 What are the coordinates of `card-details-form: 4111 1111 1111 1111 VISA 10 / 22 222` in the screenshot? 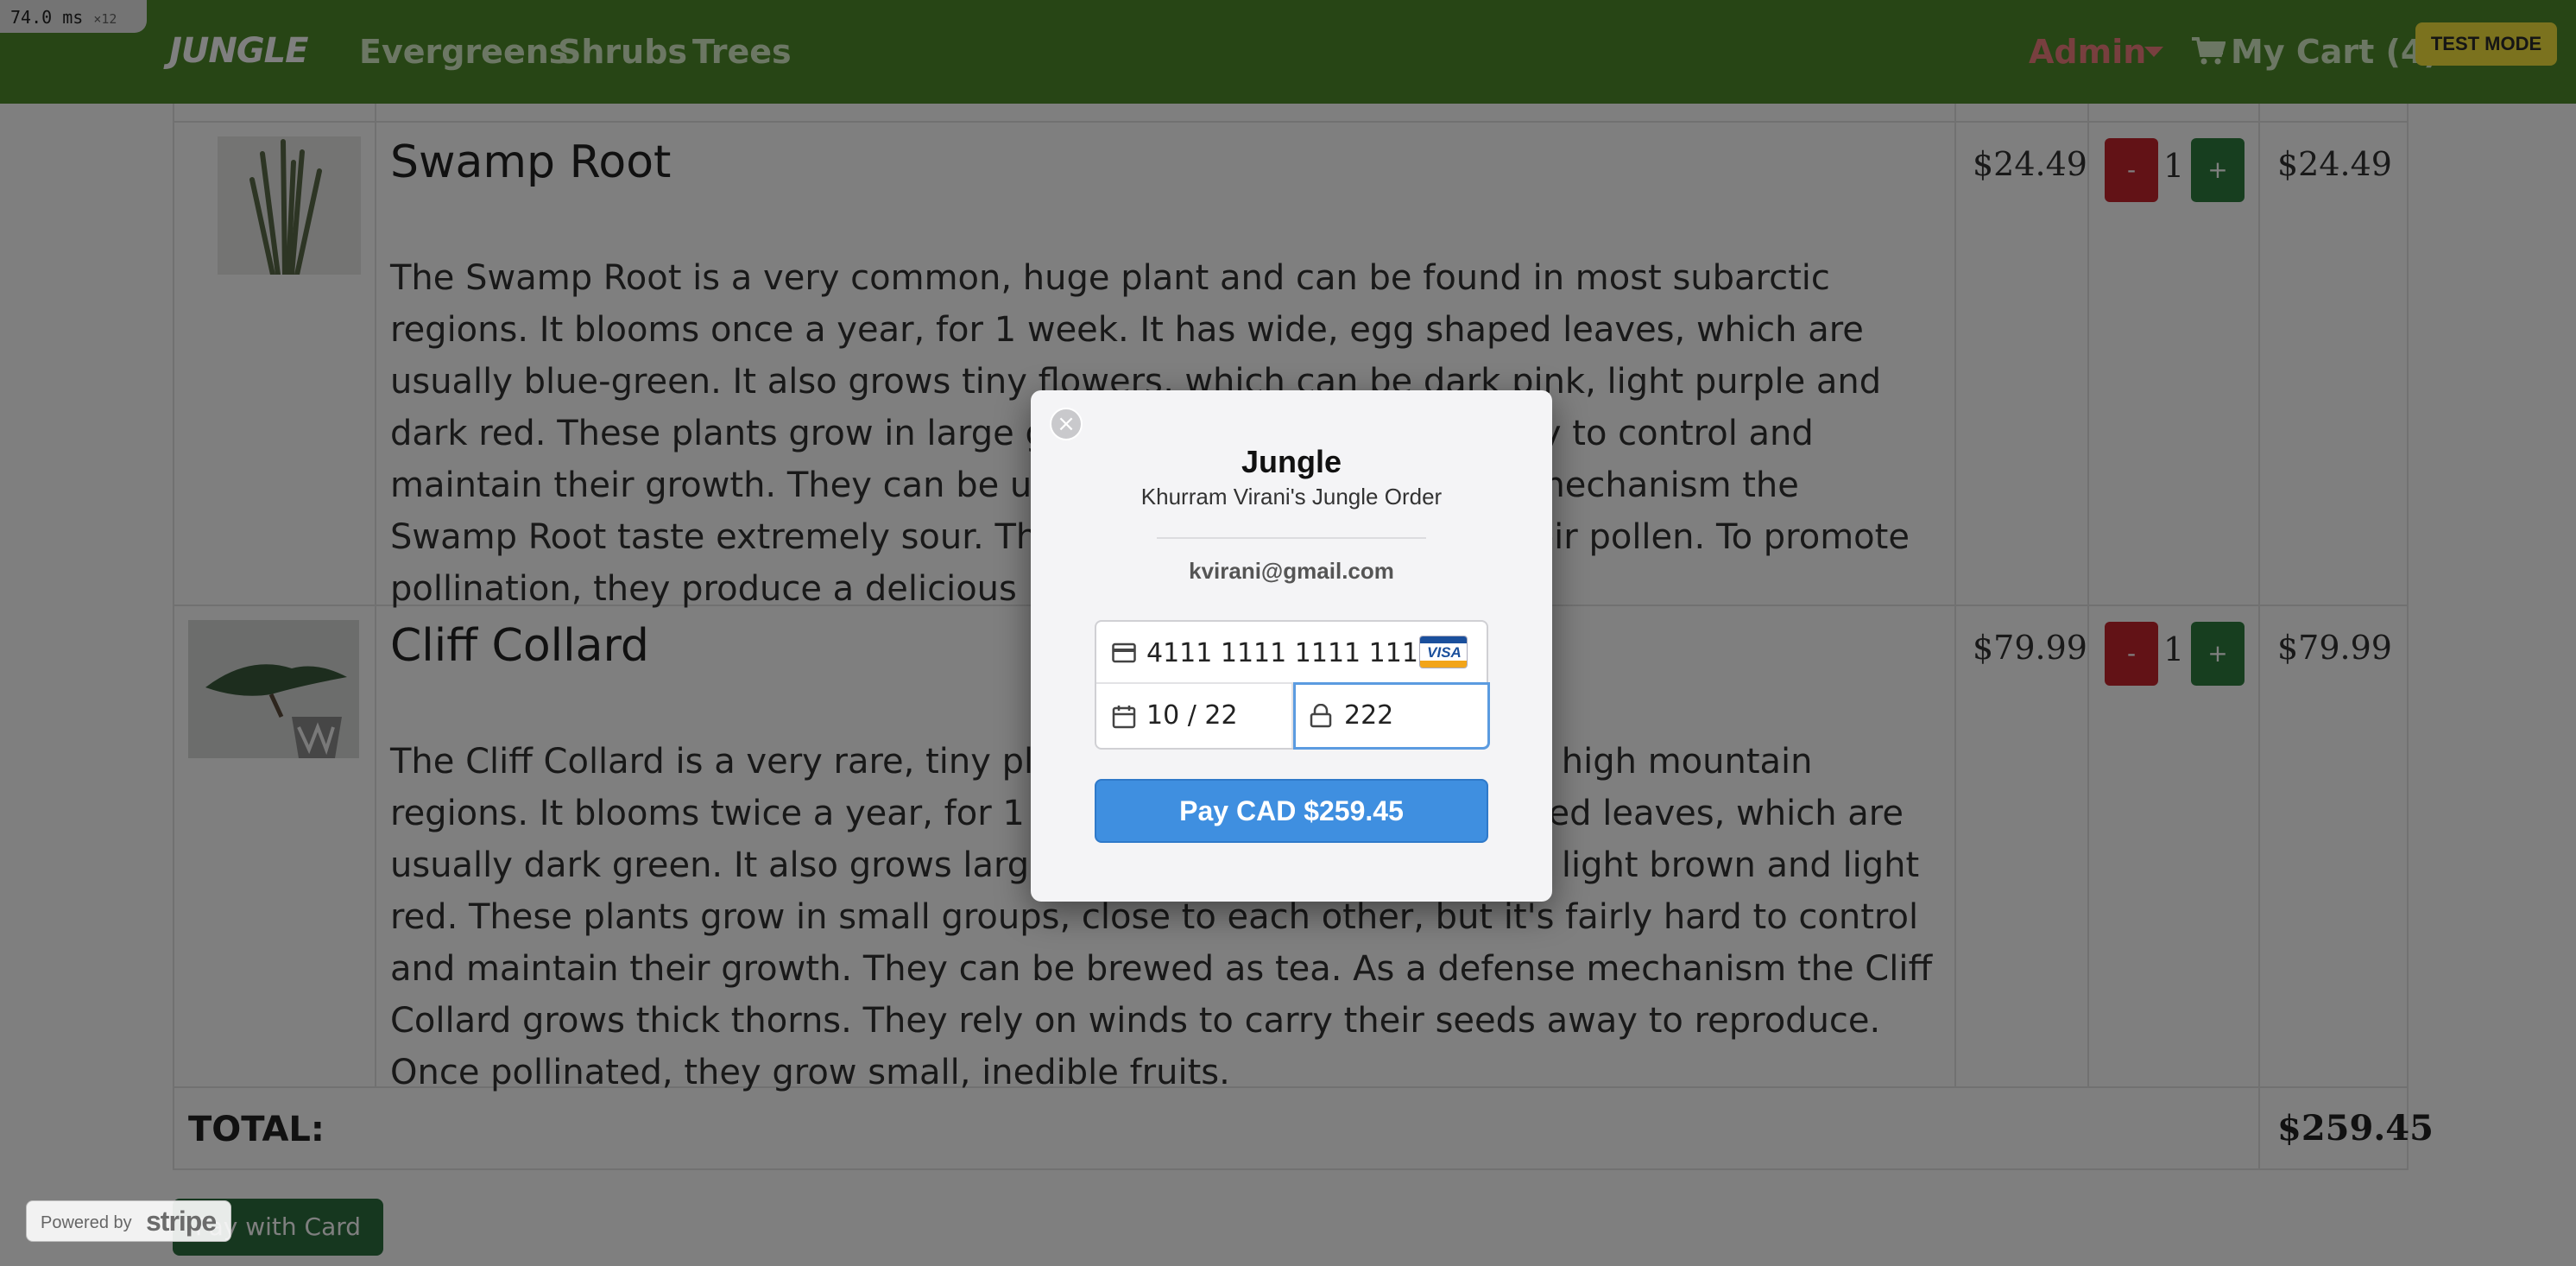 It's located at (1292, 685).